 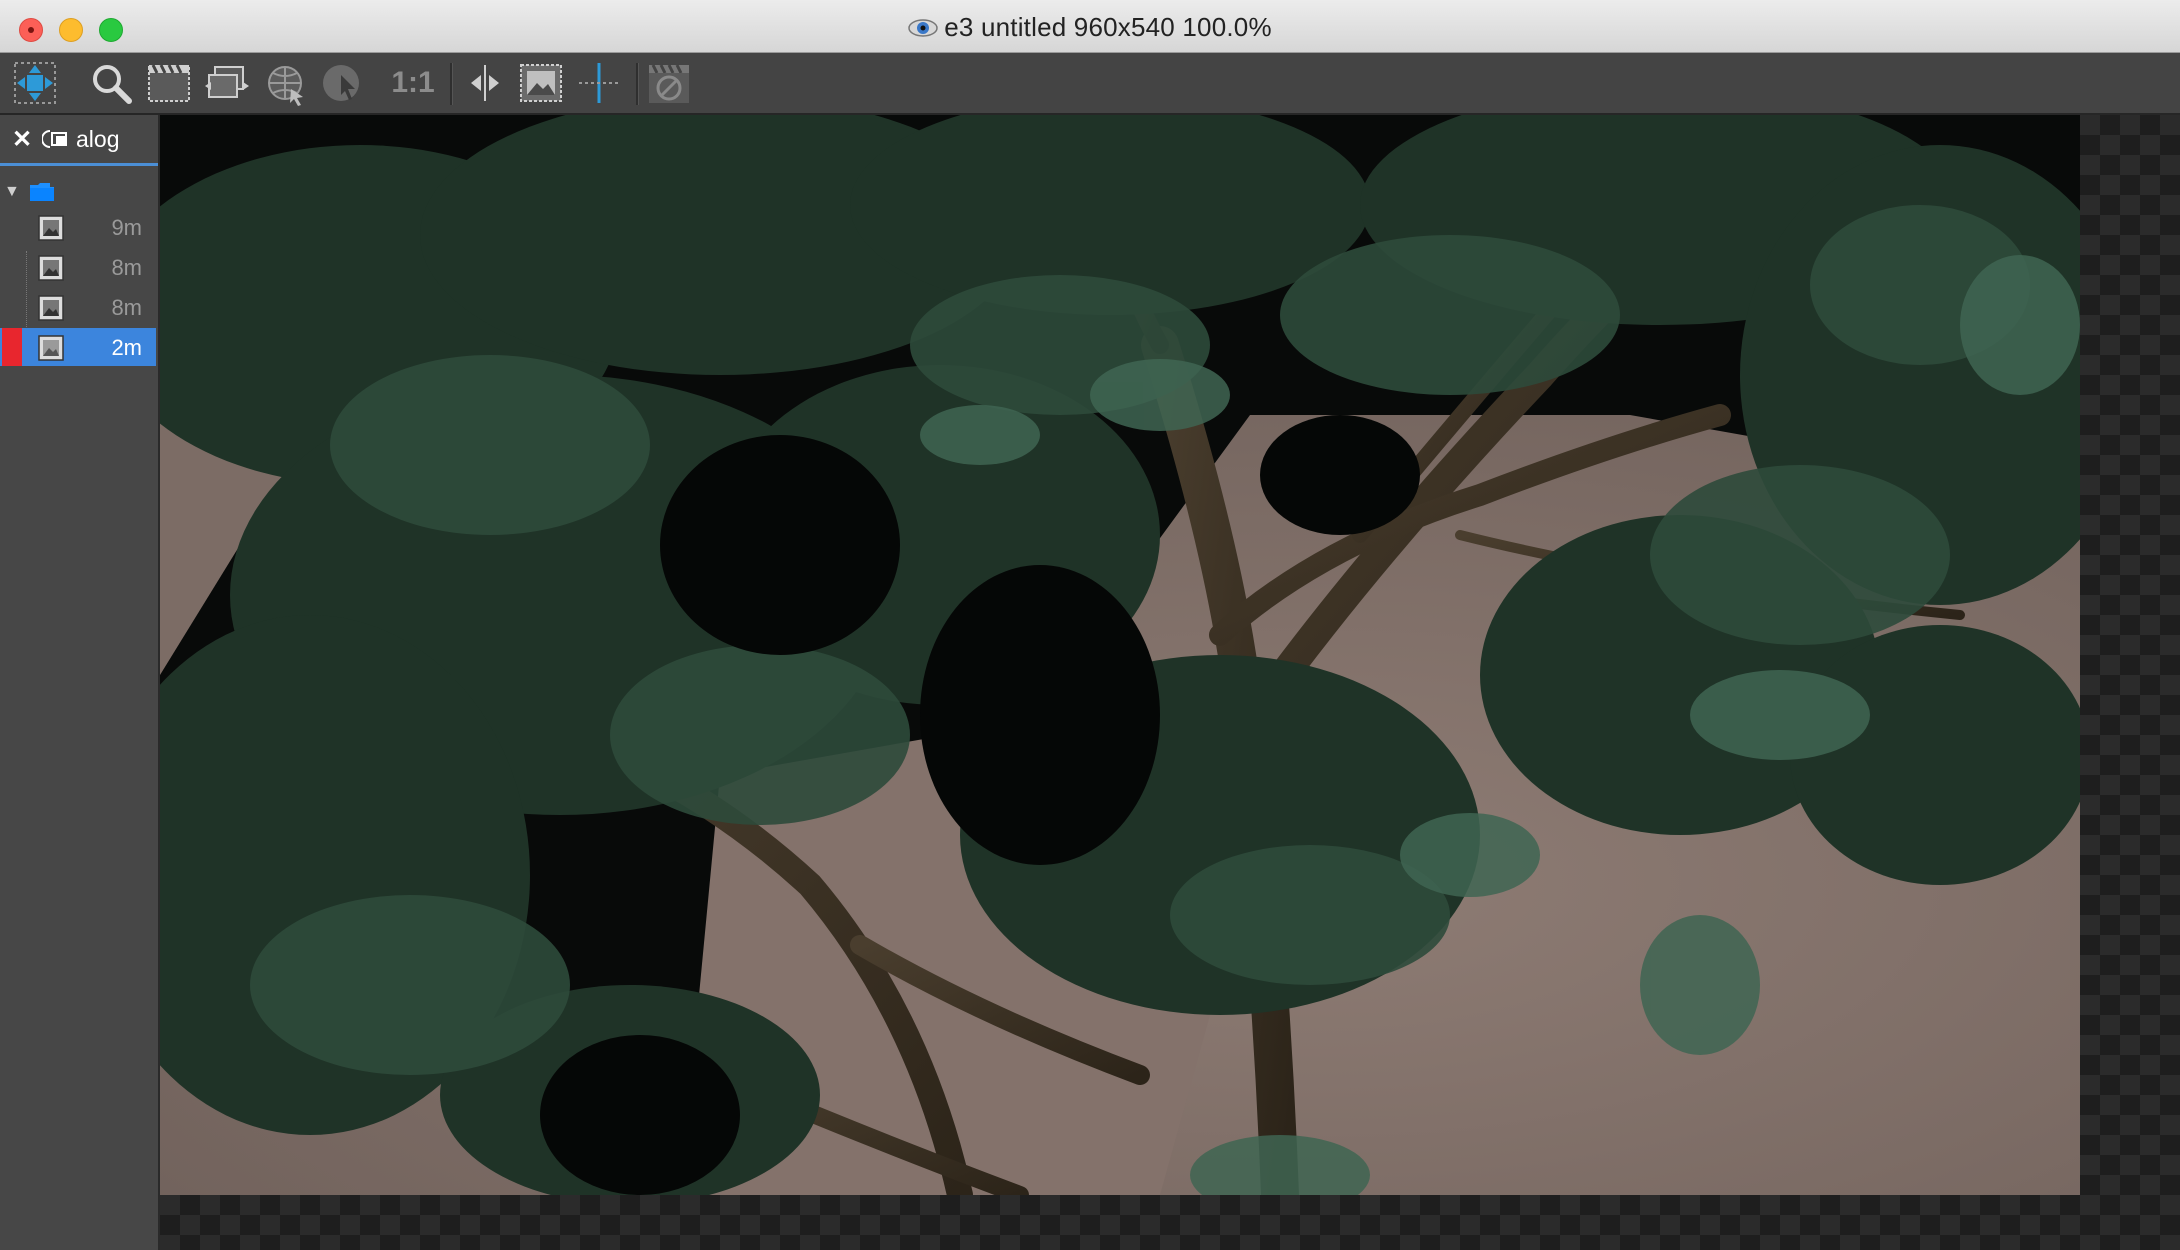 I want to click on split-icon, so click(x=485, y=83).